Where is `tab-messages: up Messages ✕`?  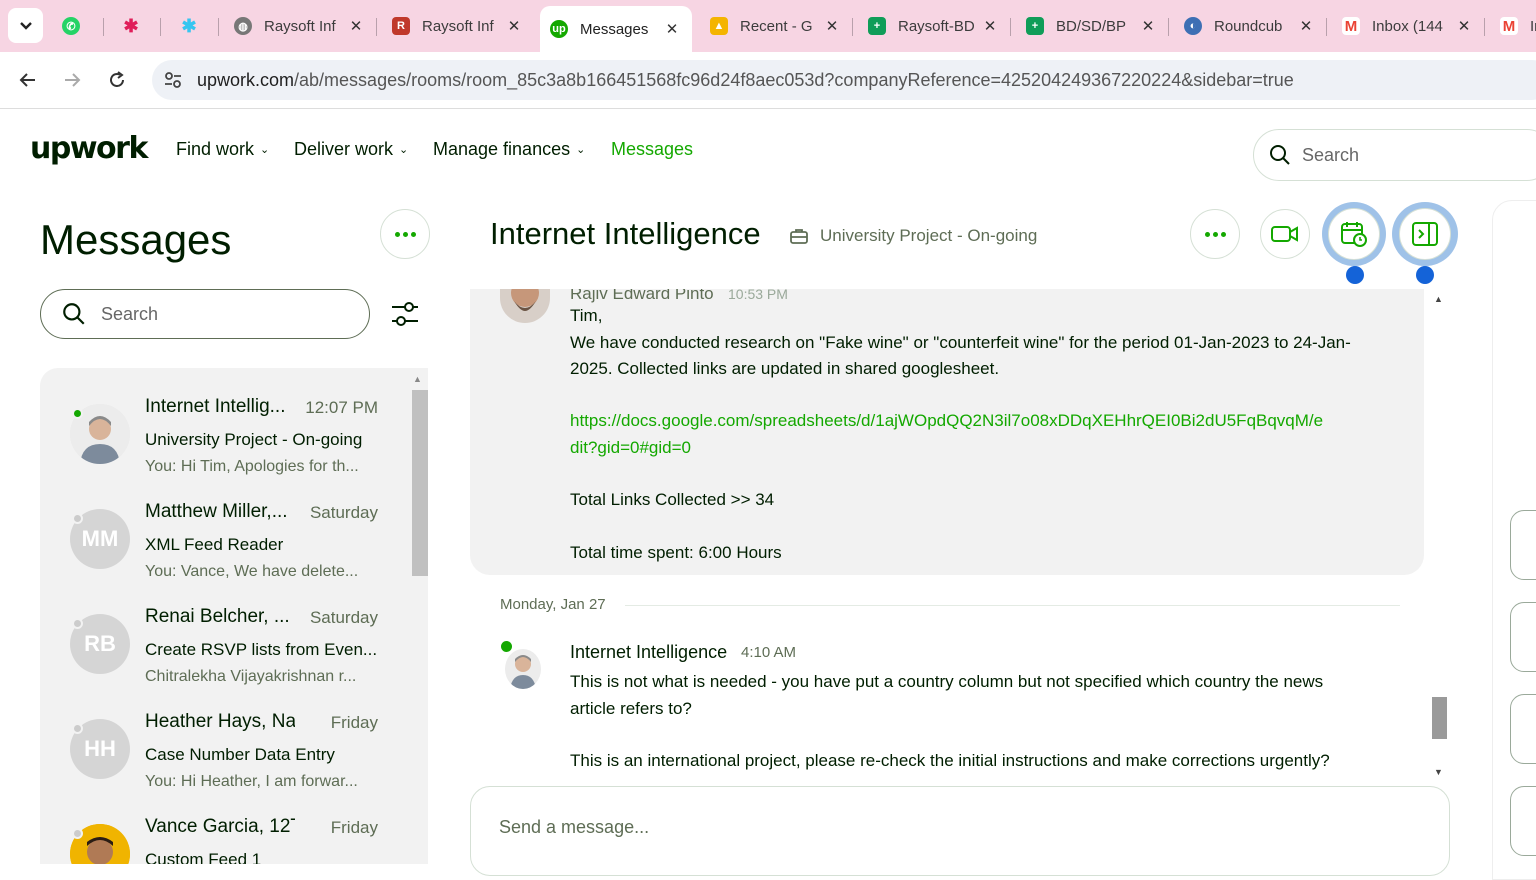
tab-messages: up Messages ✕ is located at coordinates (616, 29).